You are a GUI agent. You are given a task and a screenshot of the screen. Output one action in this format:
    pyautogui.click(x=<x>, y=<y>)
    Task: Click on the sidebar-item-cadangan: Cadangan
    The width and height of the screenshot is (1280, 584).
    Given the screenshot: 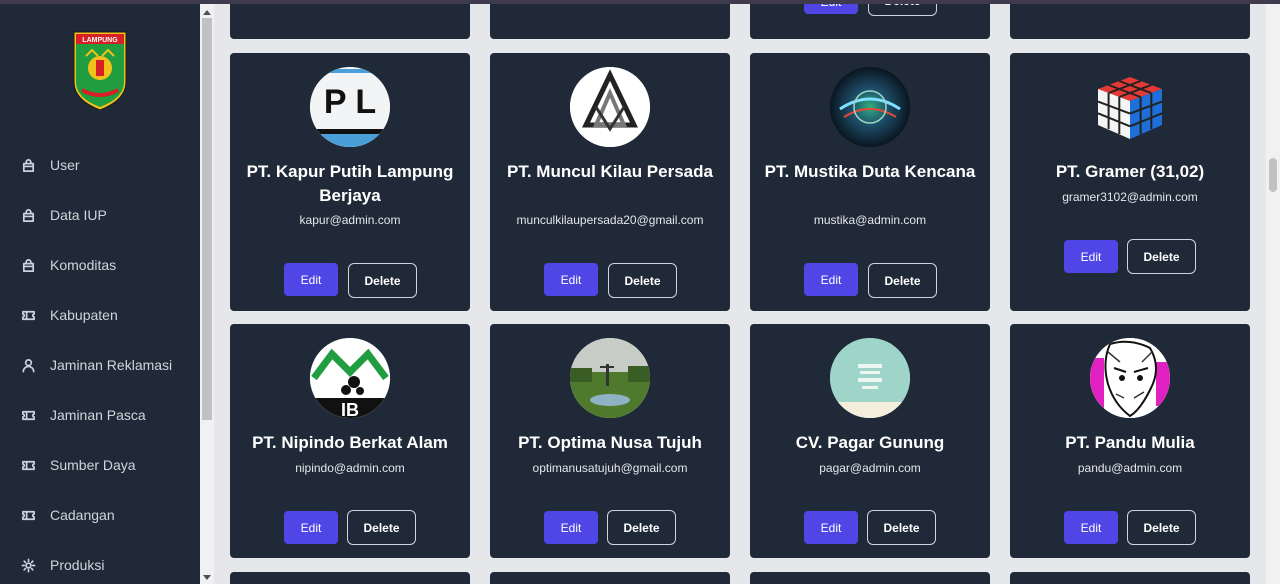 What is the action you would take?
    pyautogui.click(x=67, y=515)
    